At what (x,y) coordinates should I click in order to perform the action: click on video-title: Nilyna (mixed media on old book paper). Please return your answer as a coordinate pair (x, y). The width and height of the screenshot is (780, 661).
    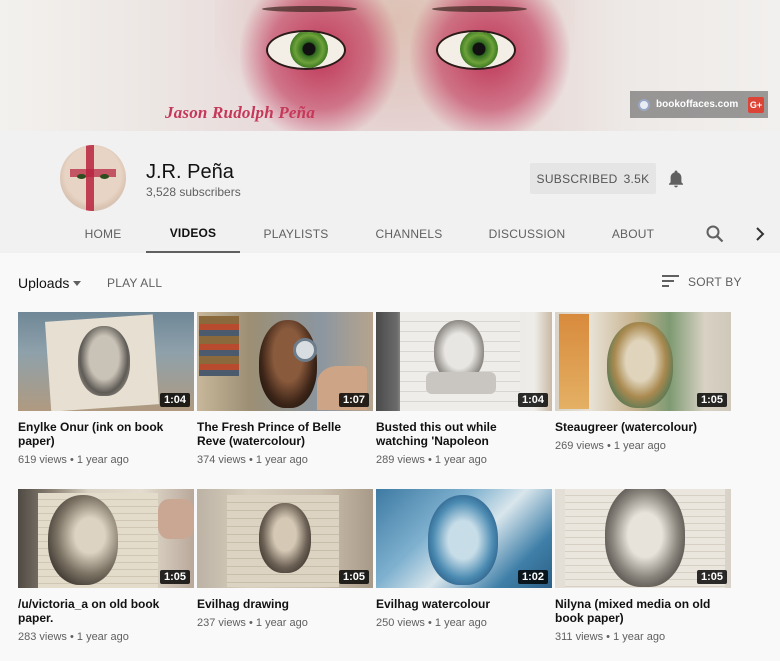
    Looking at the image, I should click on (643, 611).